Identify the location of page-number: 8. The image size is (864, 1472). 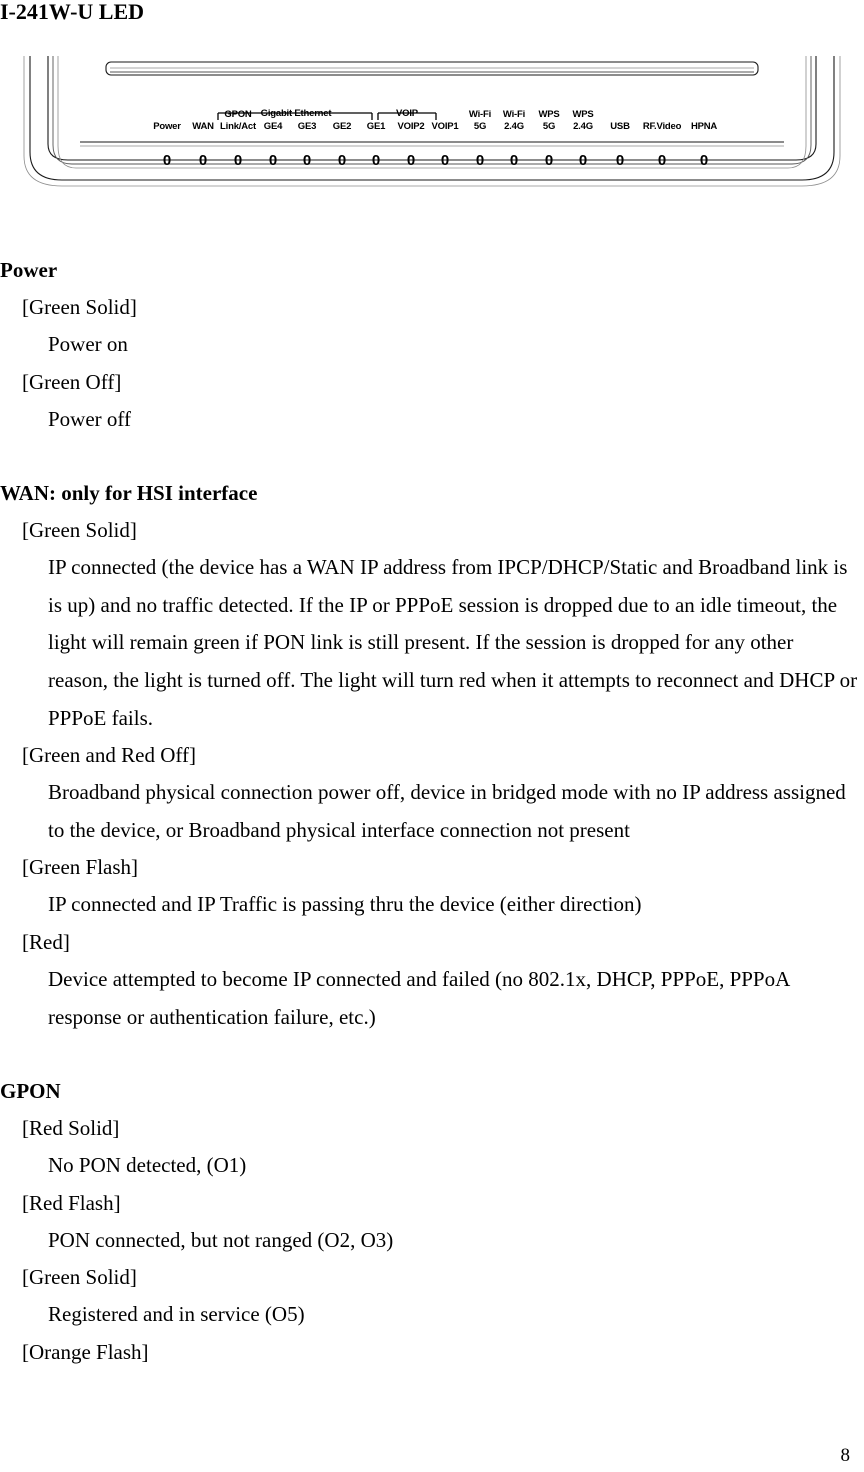
(845, 1455).